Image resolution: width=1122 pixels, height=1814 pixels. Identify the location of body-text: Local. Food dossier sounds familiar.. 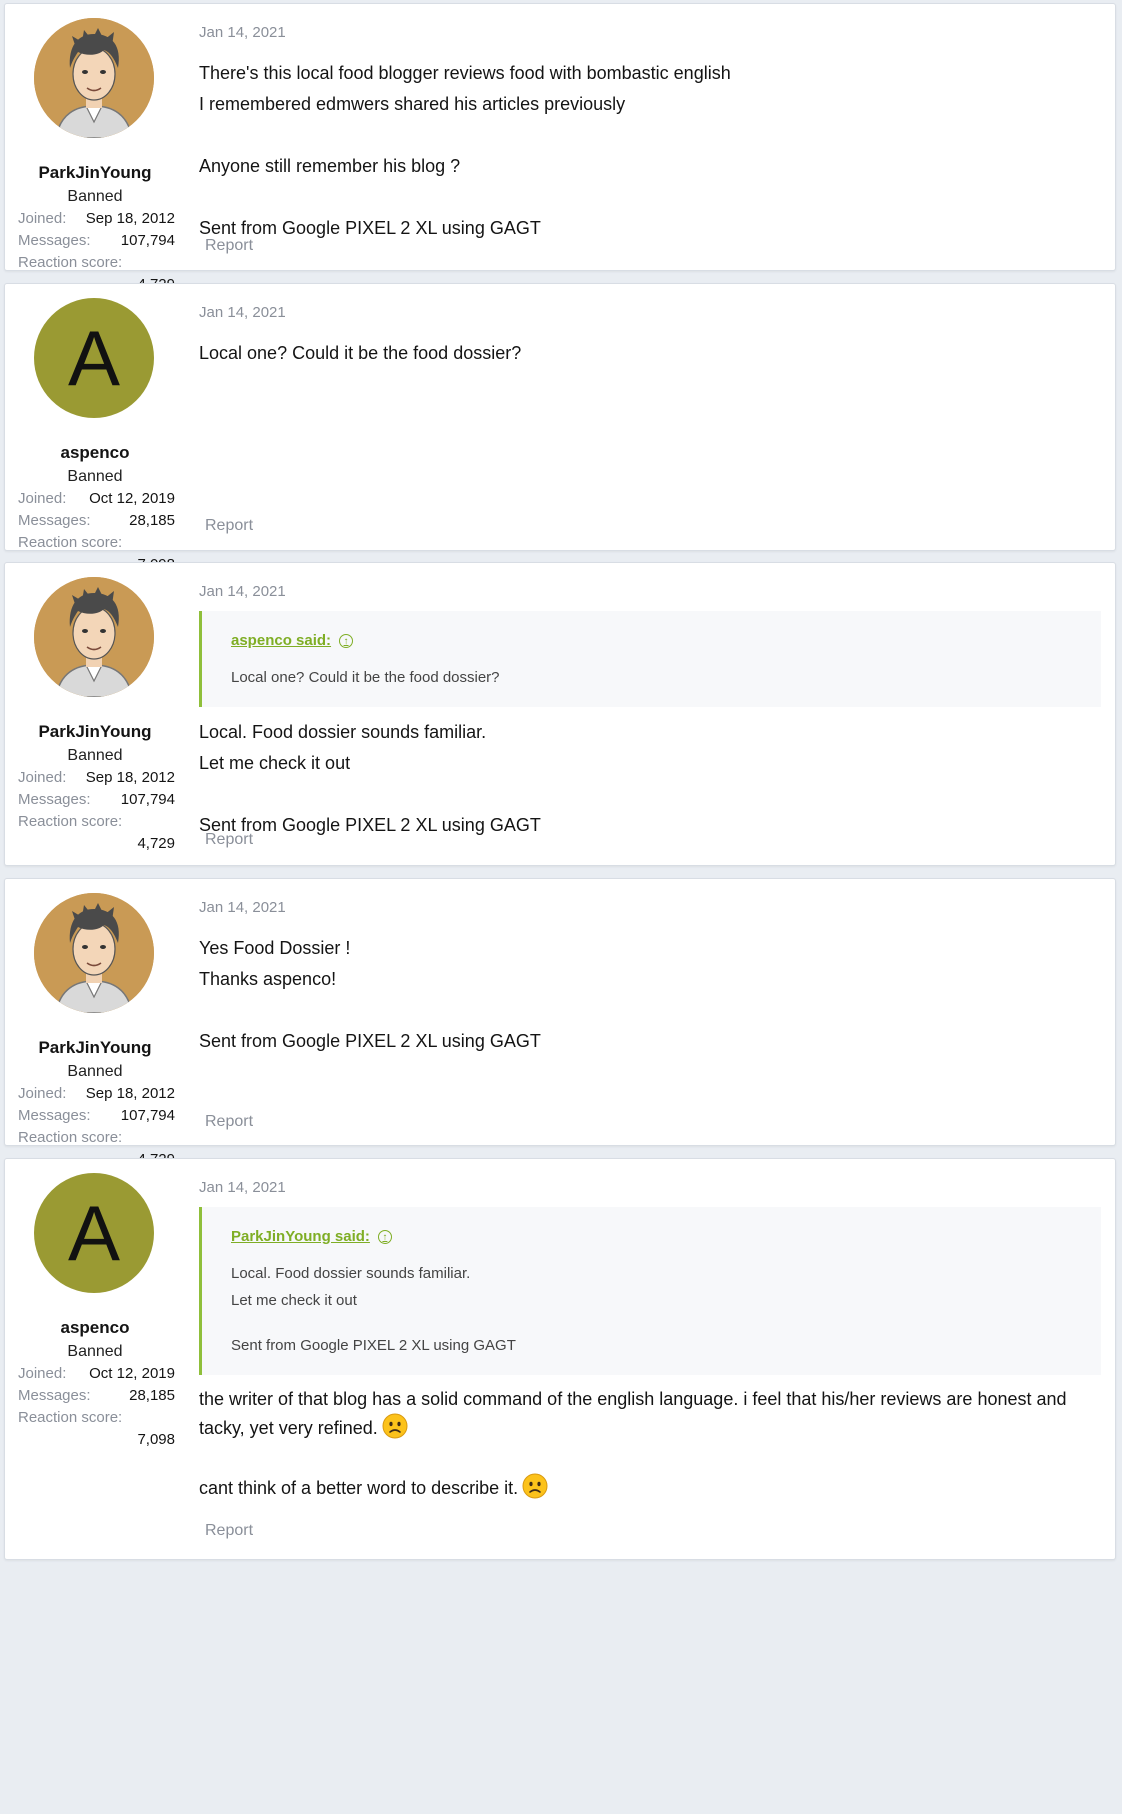
(343, 732).